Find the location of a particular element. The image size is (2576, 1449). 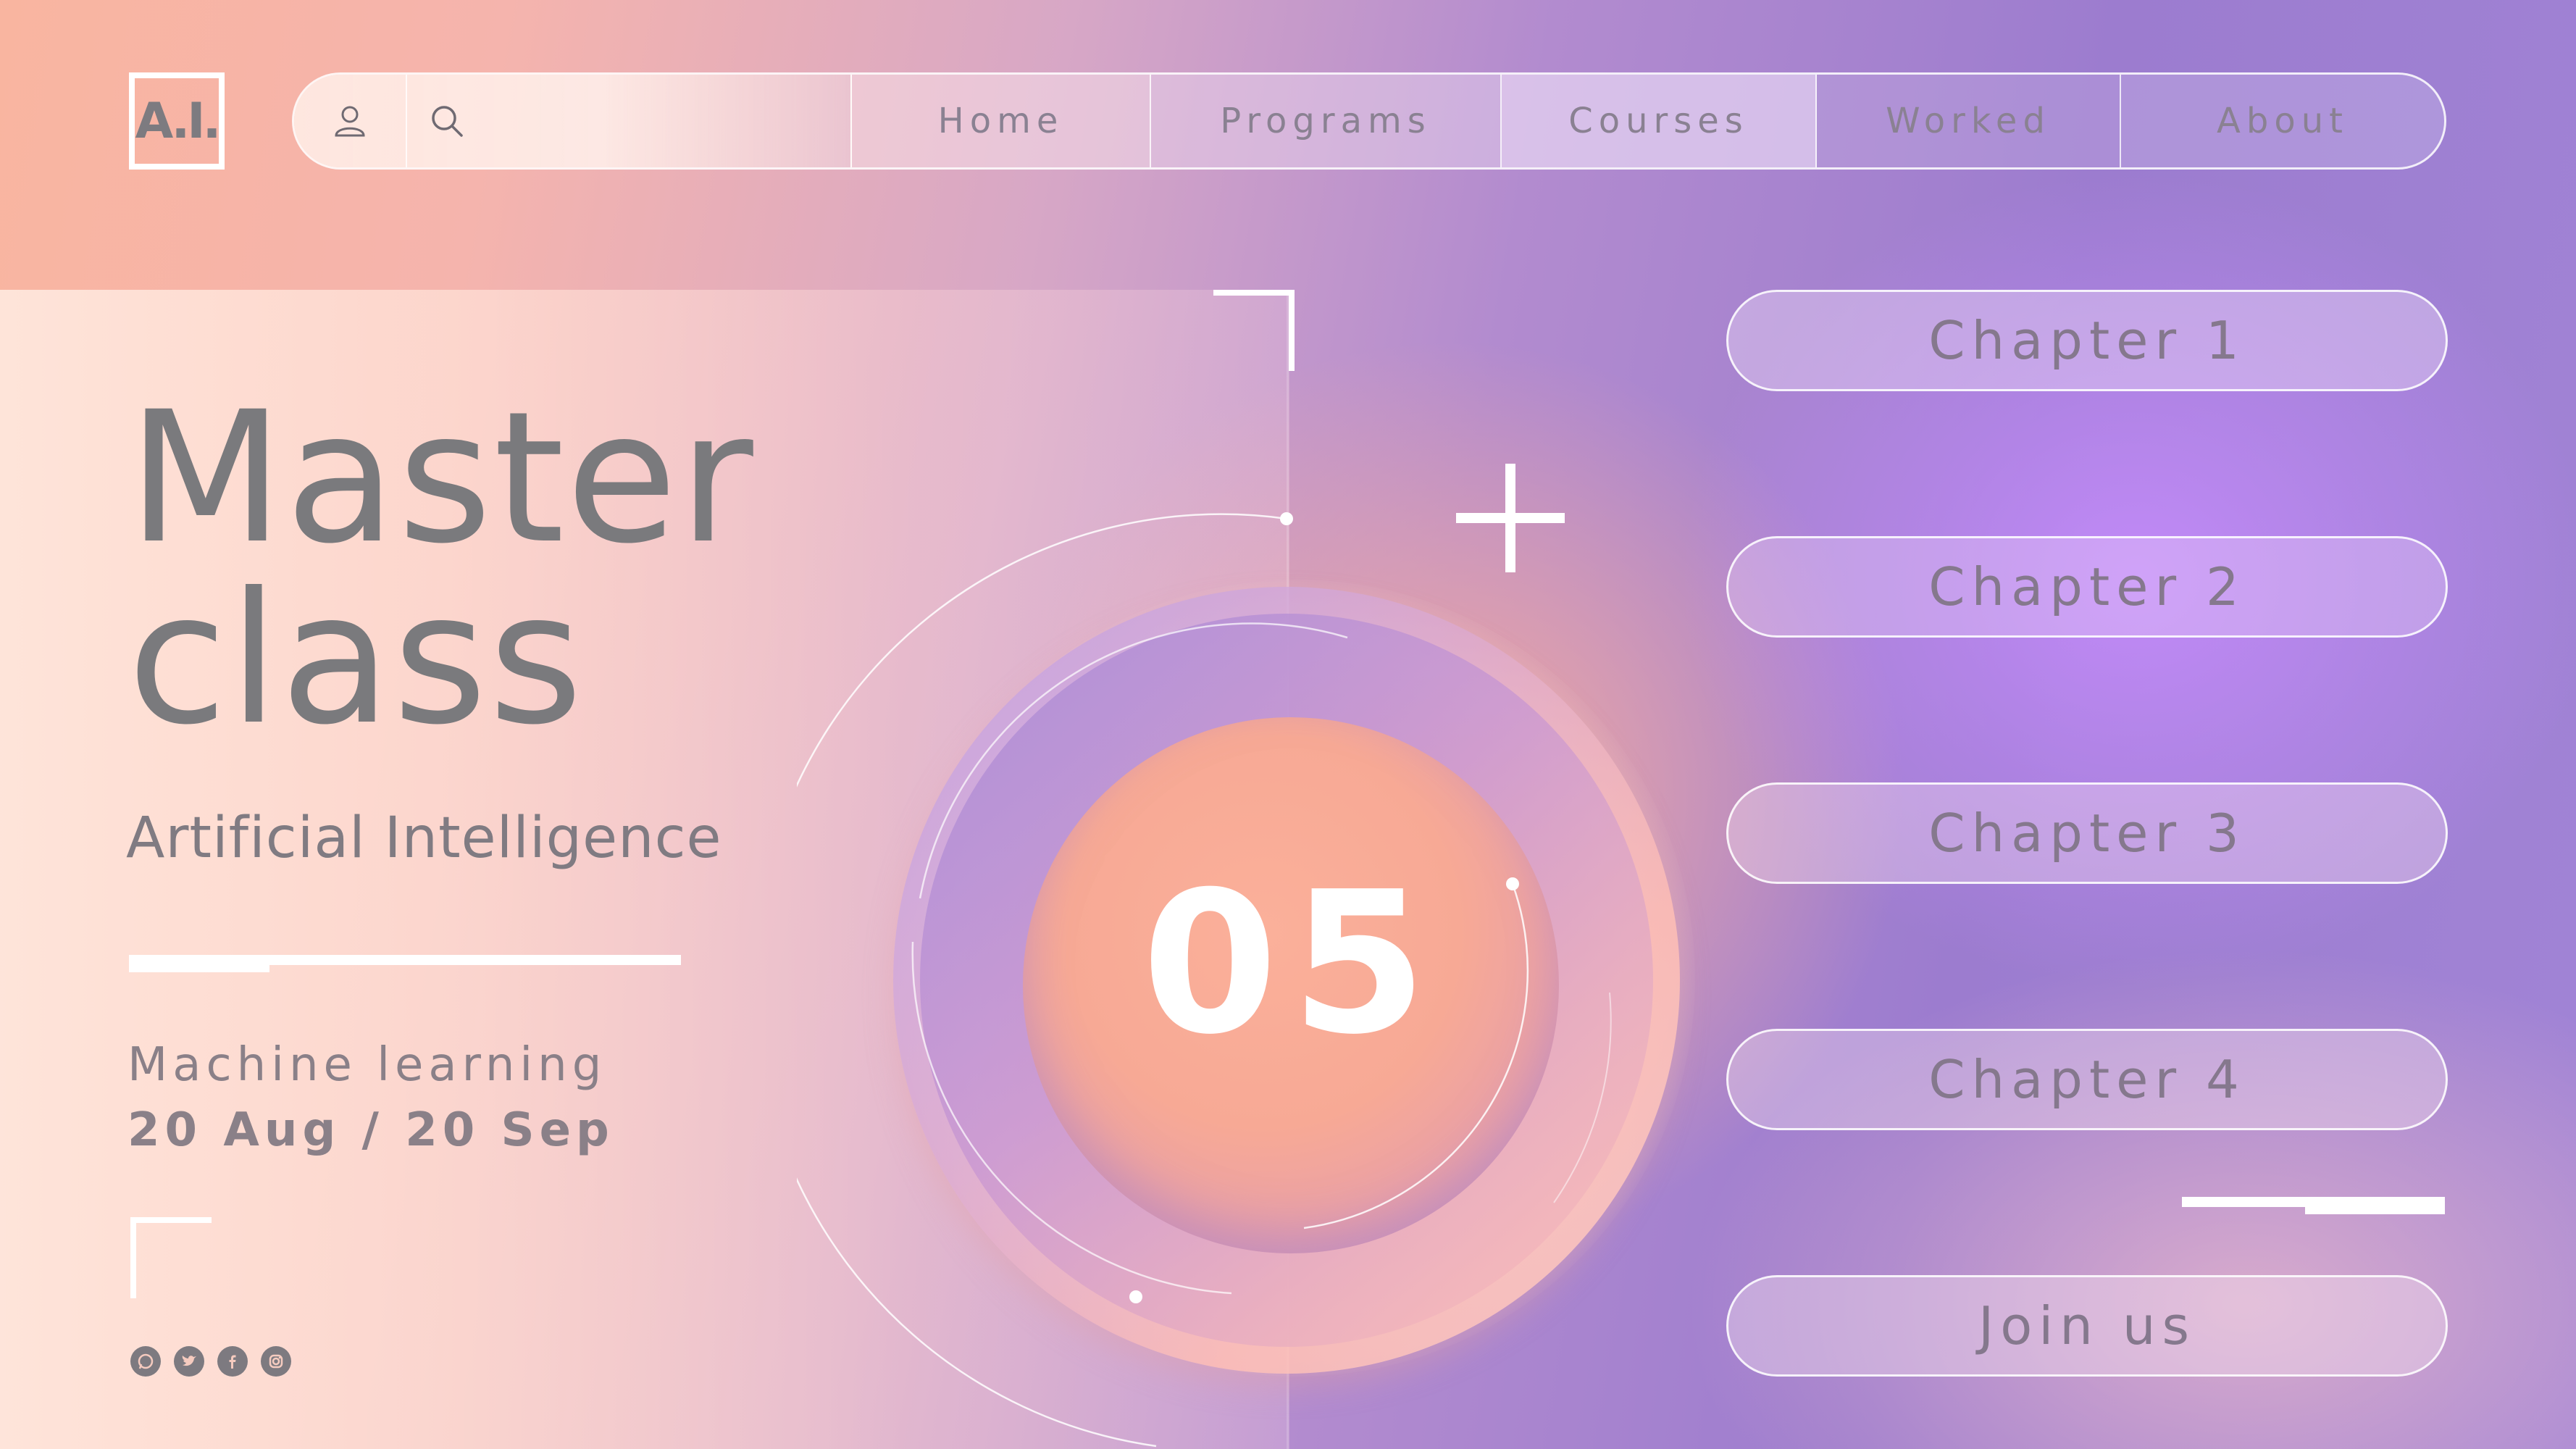

nav-item-label: Home is located at coordinates (1001, 121).